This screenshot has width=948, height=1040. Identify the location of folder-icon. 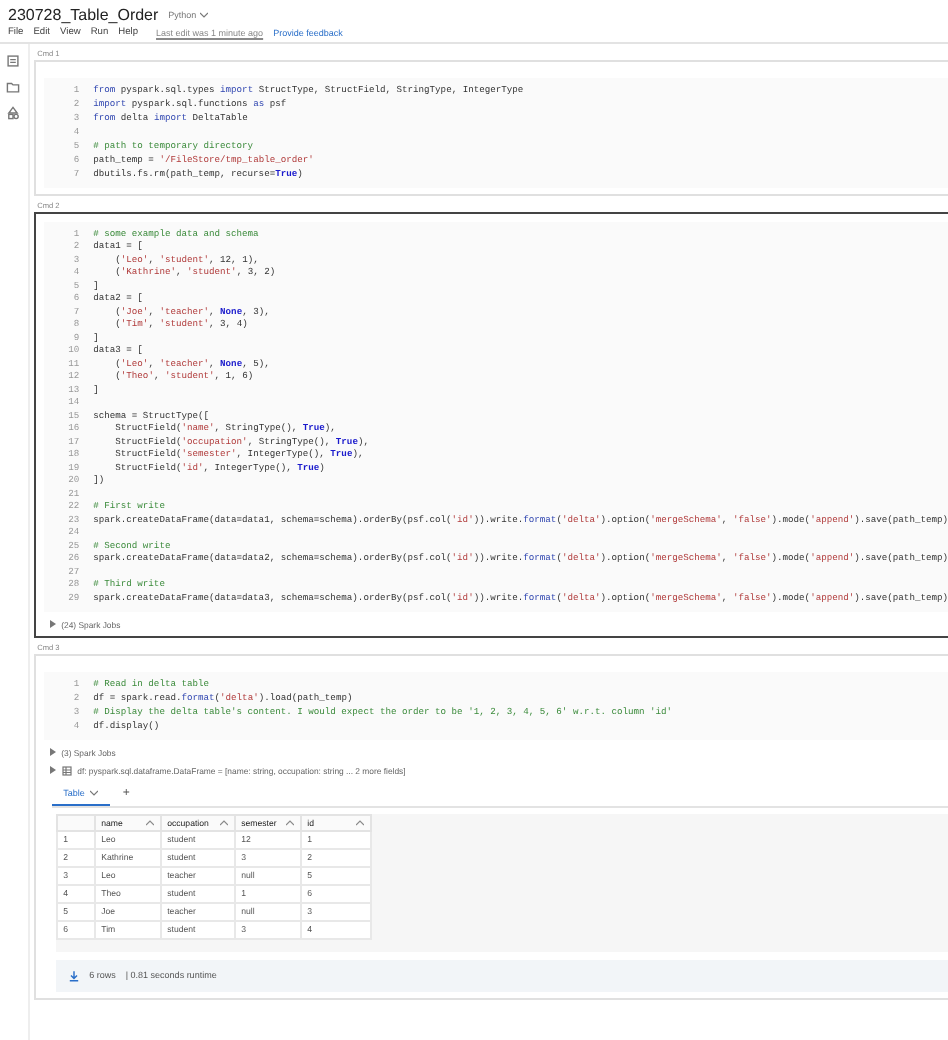
(13, 87).